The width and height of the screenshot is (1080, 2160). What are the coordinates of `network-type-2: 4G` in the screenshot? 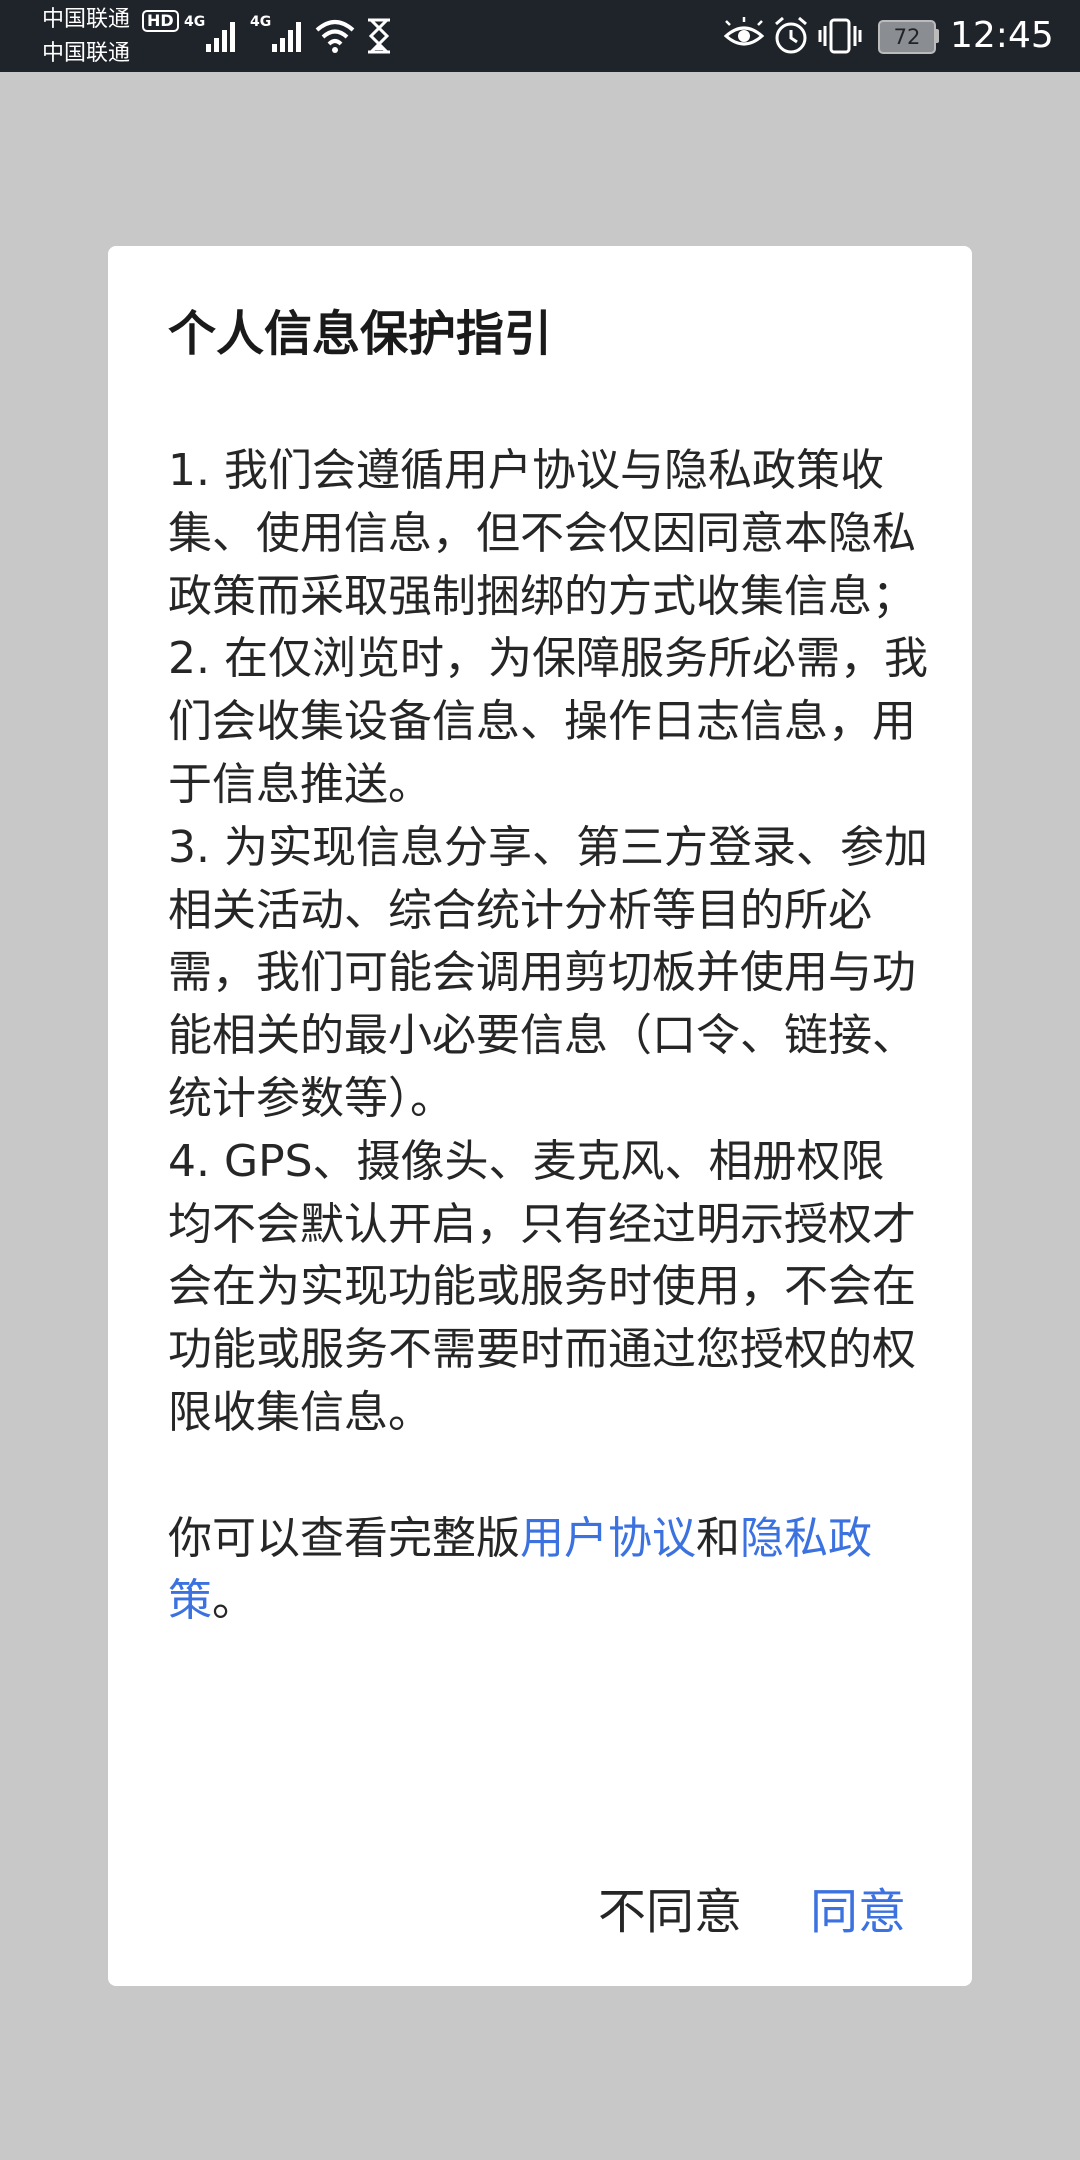 It's located at (261, 22).